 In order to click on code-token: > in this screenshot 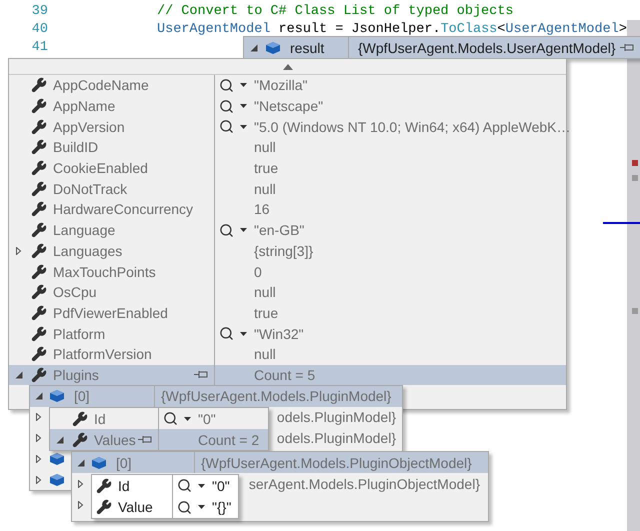, I will do `click(622, 29)`.